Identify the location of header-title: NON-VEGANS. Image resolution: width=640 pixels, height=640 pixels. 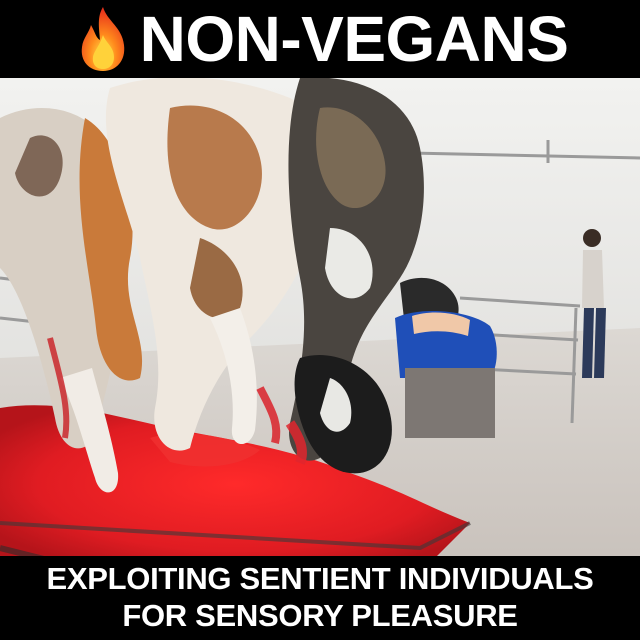
(354, 39).